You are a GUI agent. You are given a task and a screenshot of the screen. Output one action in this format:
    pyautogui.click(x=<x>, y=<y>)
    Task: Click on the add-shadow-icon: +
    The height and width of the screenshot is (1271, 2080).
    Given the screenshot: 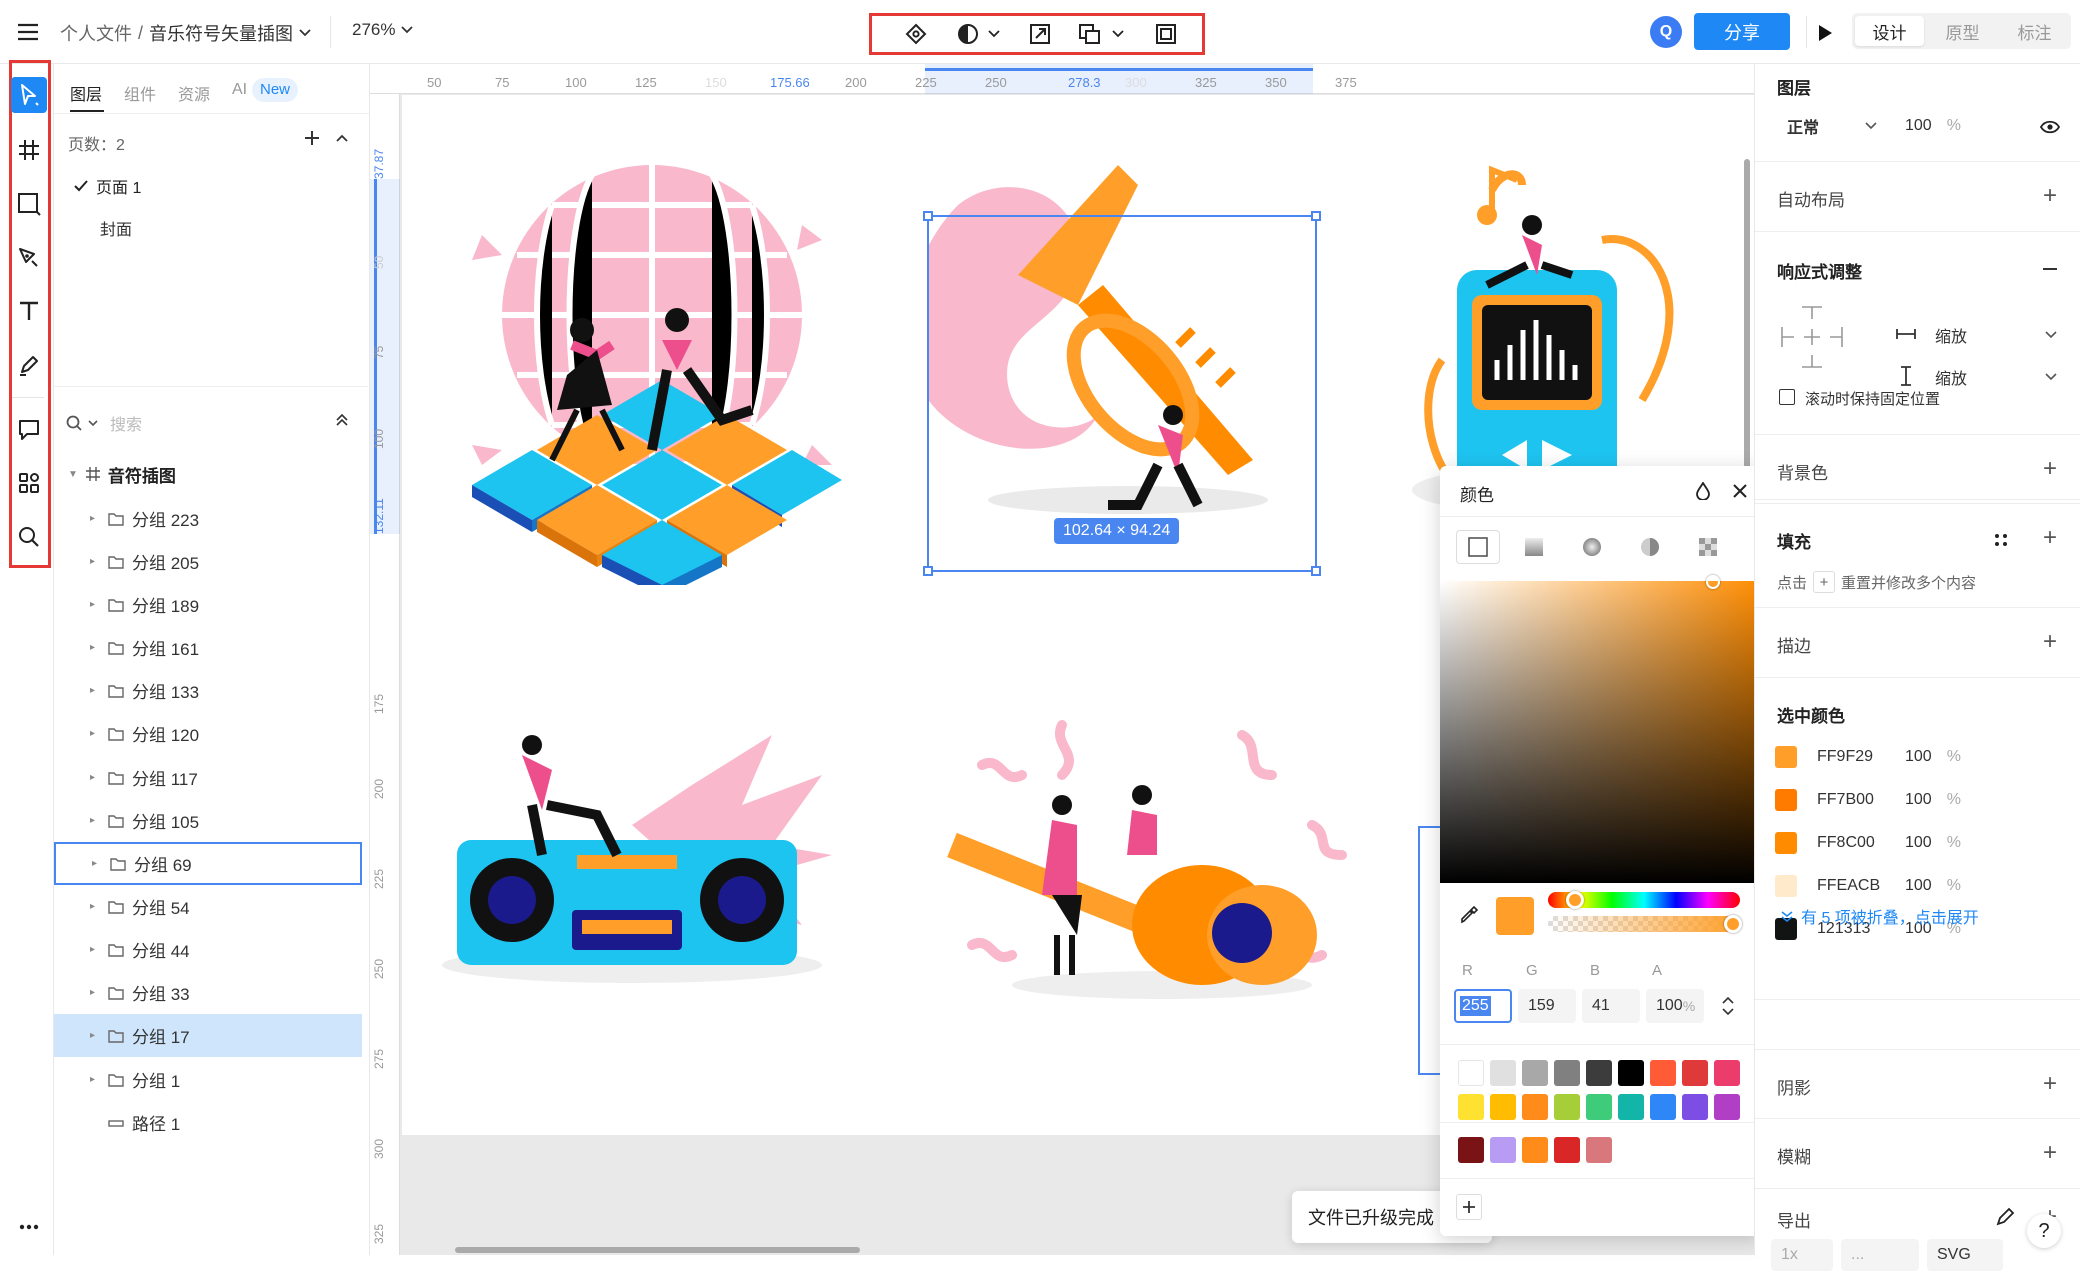 What is the action you would take?
    pyautogui.click(x=2050, y=1084)
    